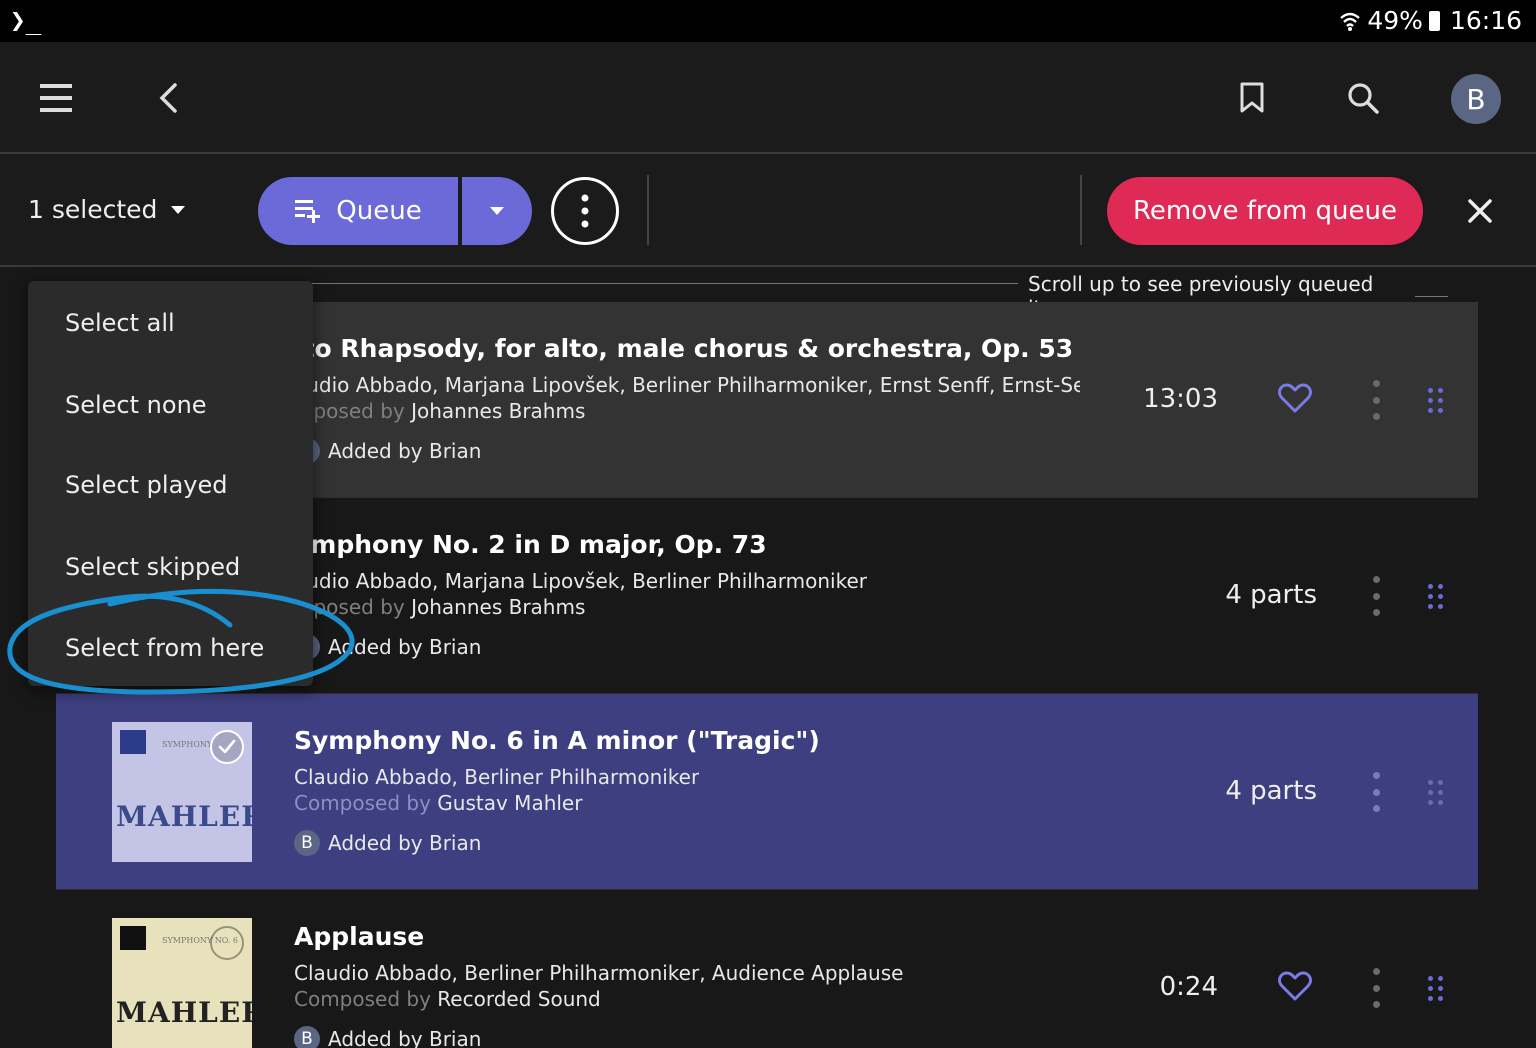  I want to click on track-title: Applause, so click(359, 936).